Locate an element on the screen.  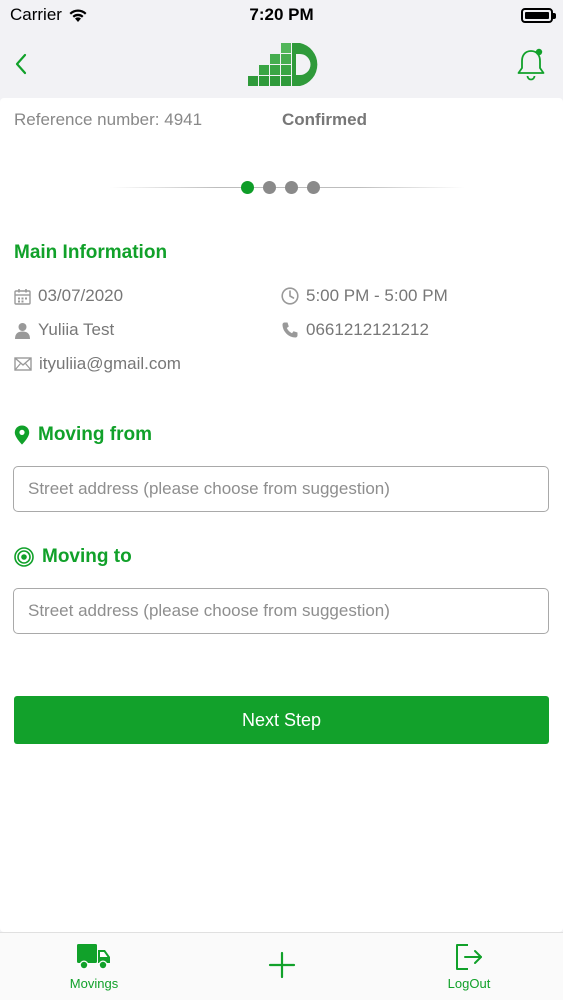
logout-icon is located at coordinates (469, 957).